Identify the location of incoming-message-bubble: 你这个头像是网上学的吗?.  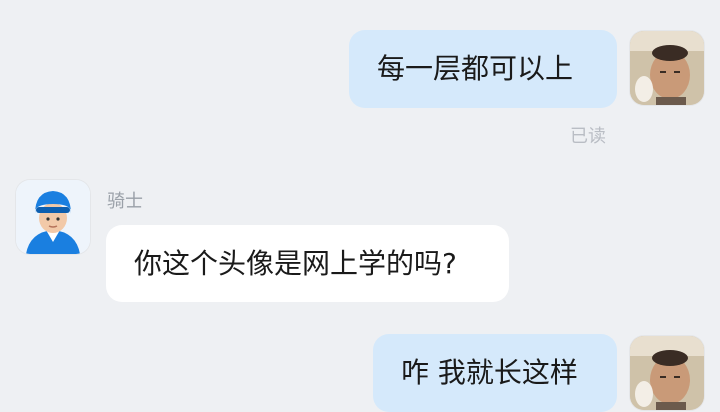
(307, 263).